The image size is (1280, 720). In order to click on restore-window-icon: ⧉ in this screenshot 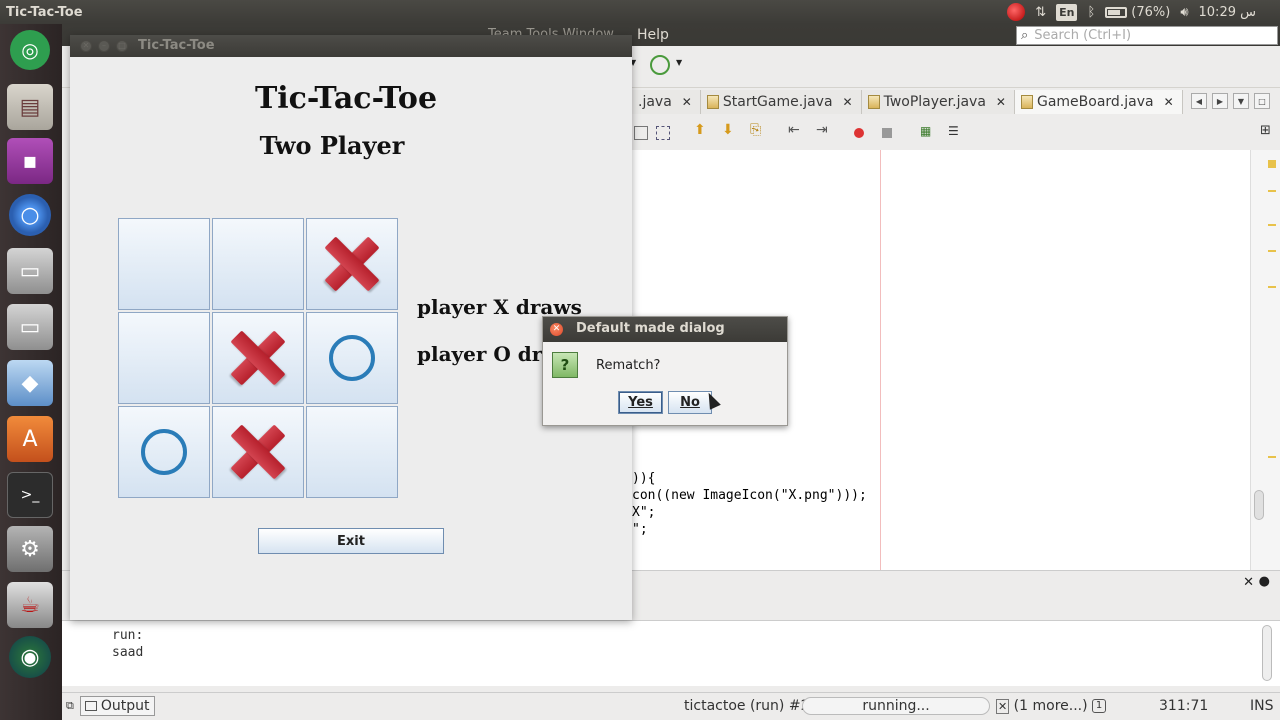, I will do `click(70, 706)`.